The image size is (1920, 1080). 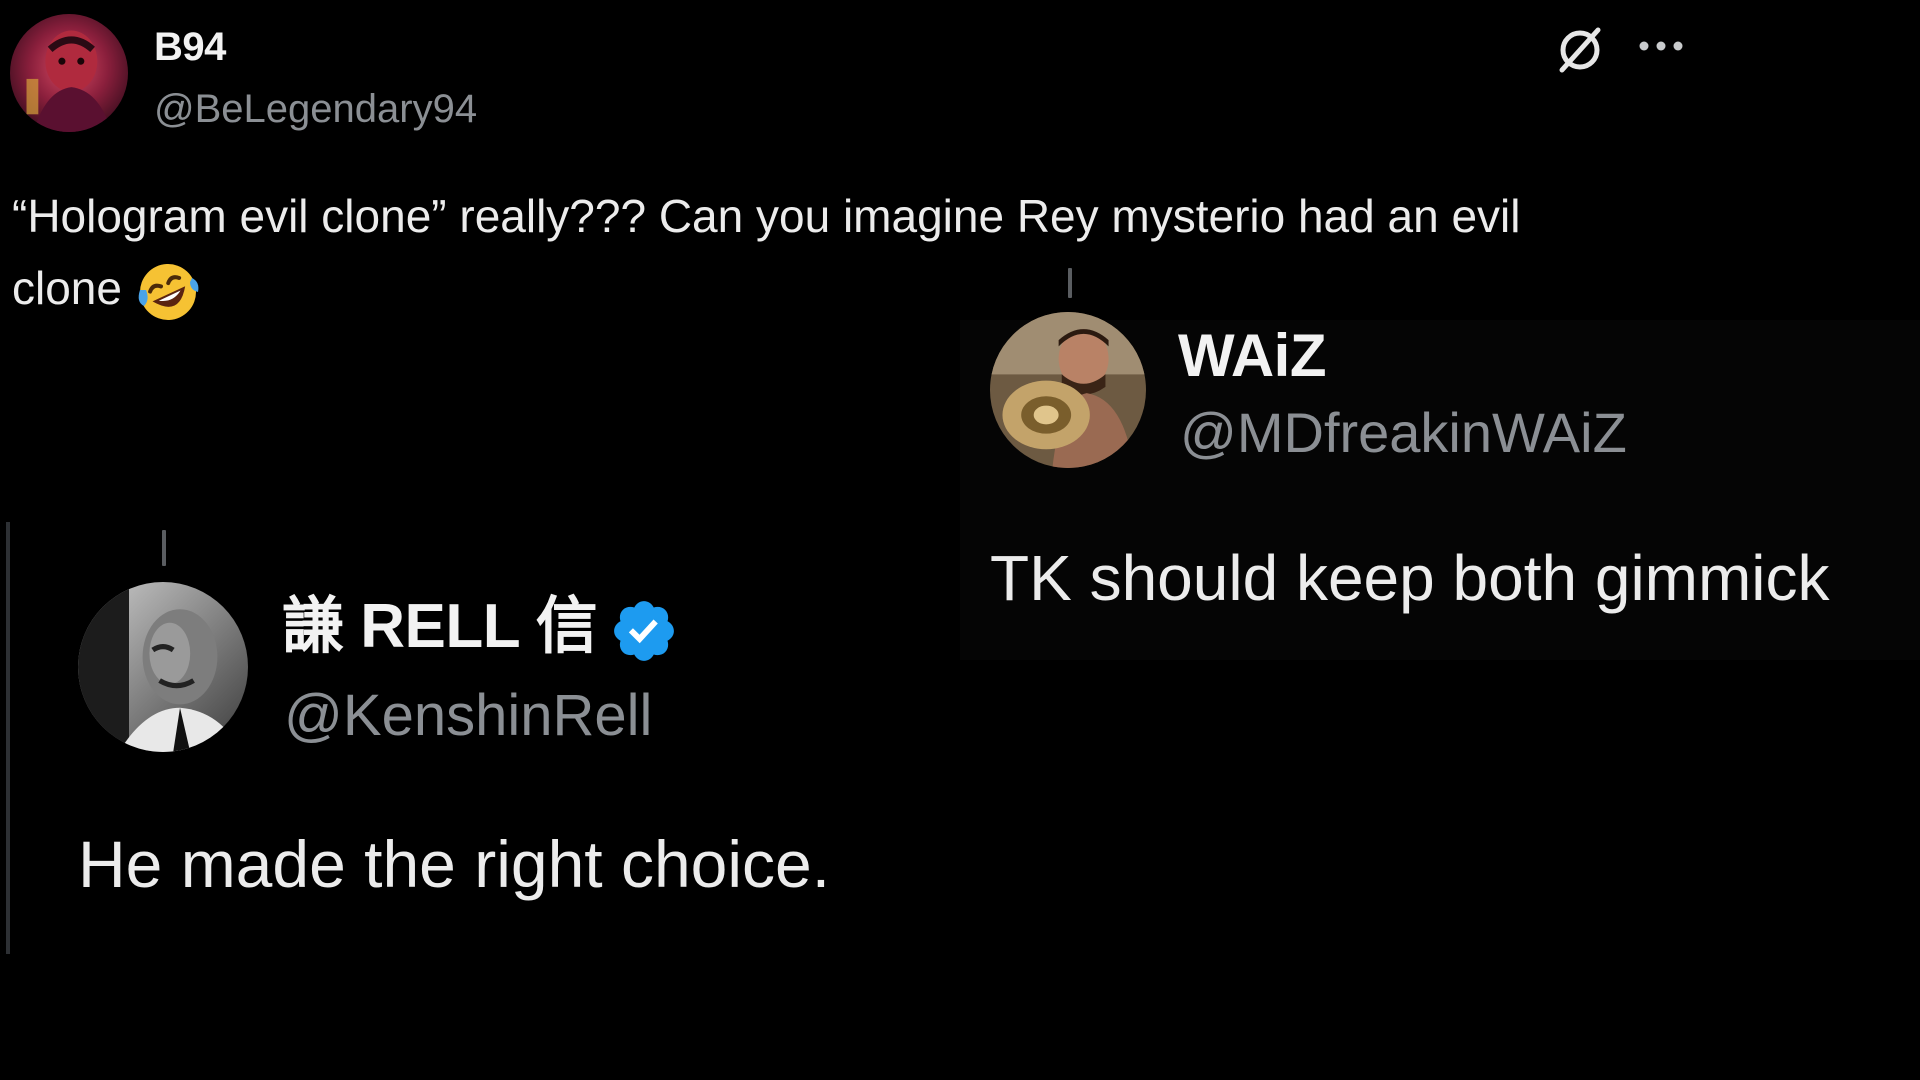 I want to click on avatar-waiz, so click(x=1068, y=390).